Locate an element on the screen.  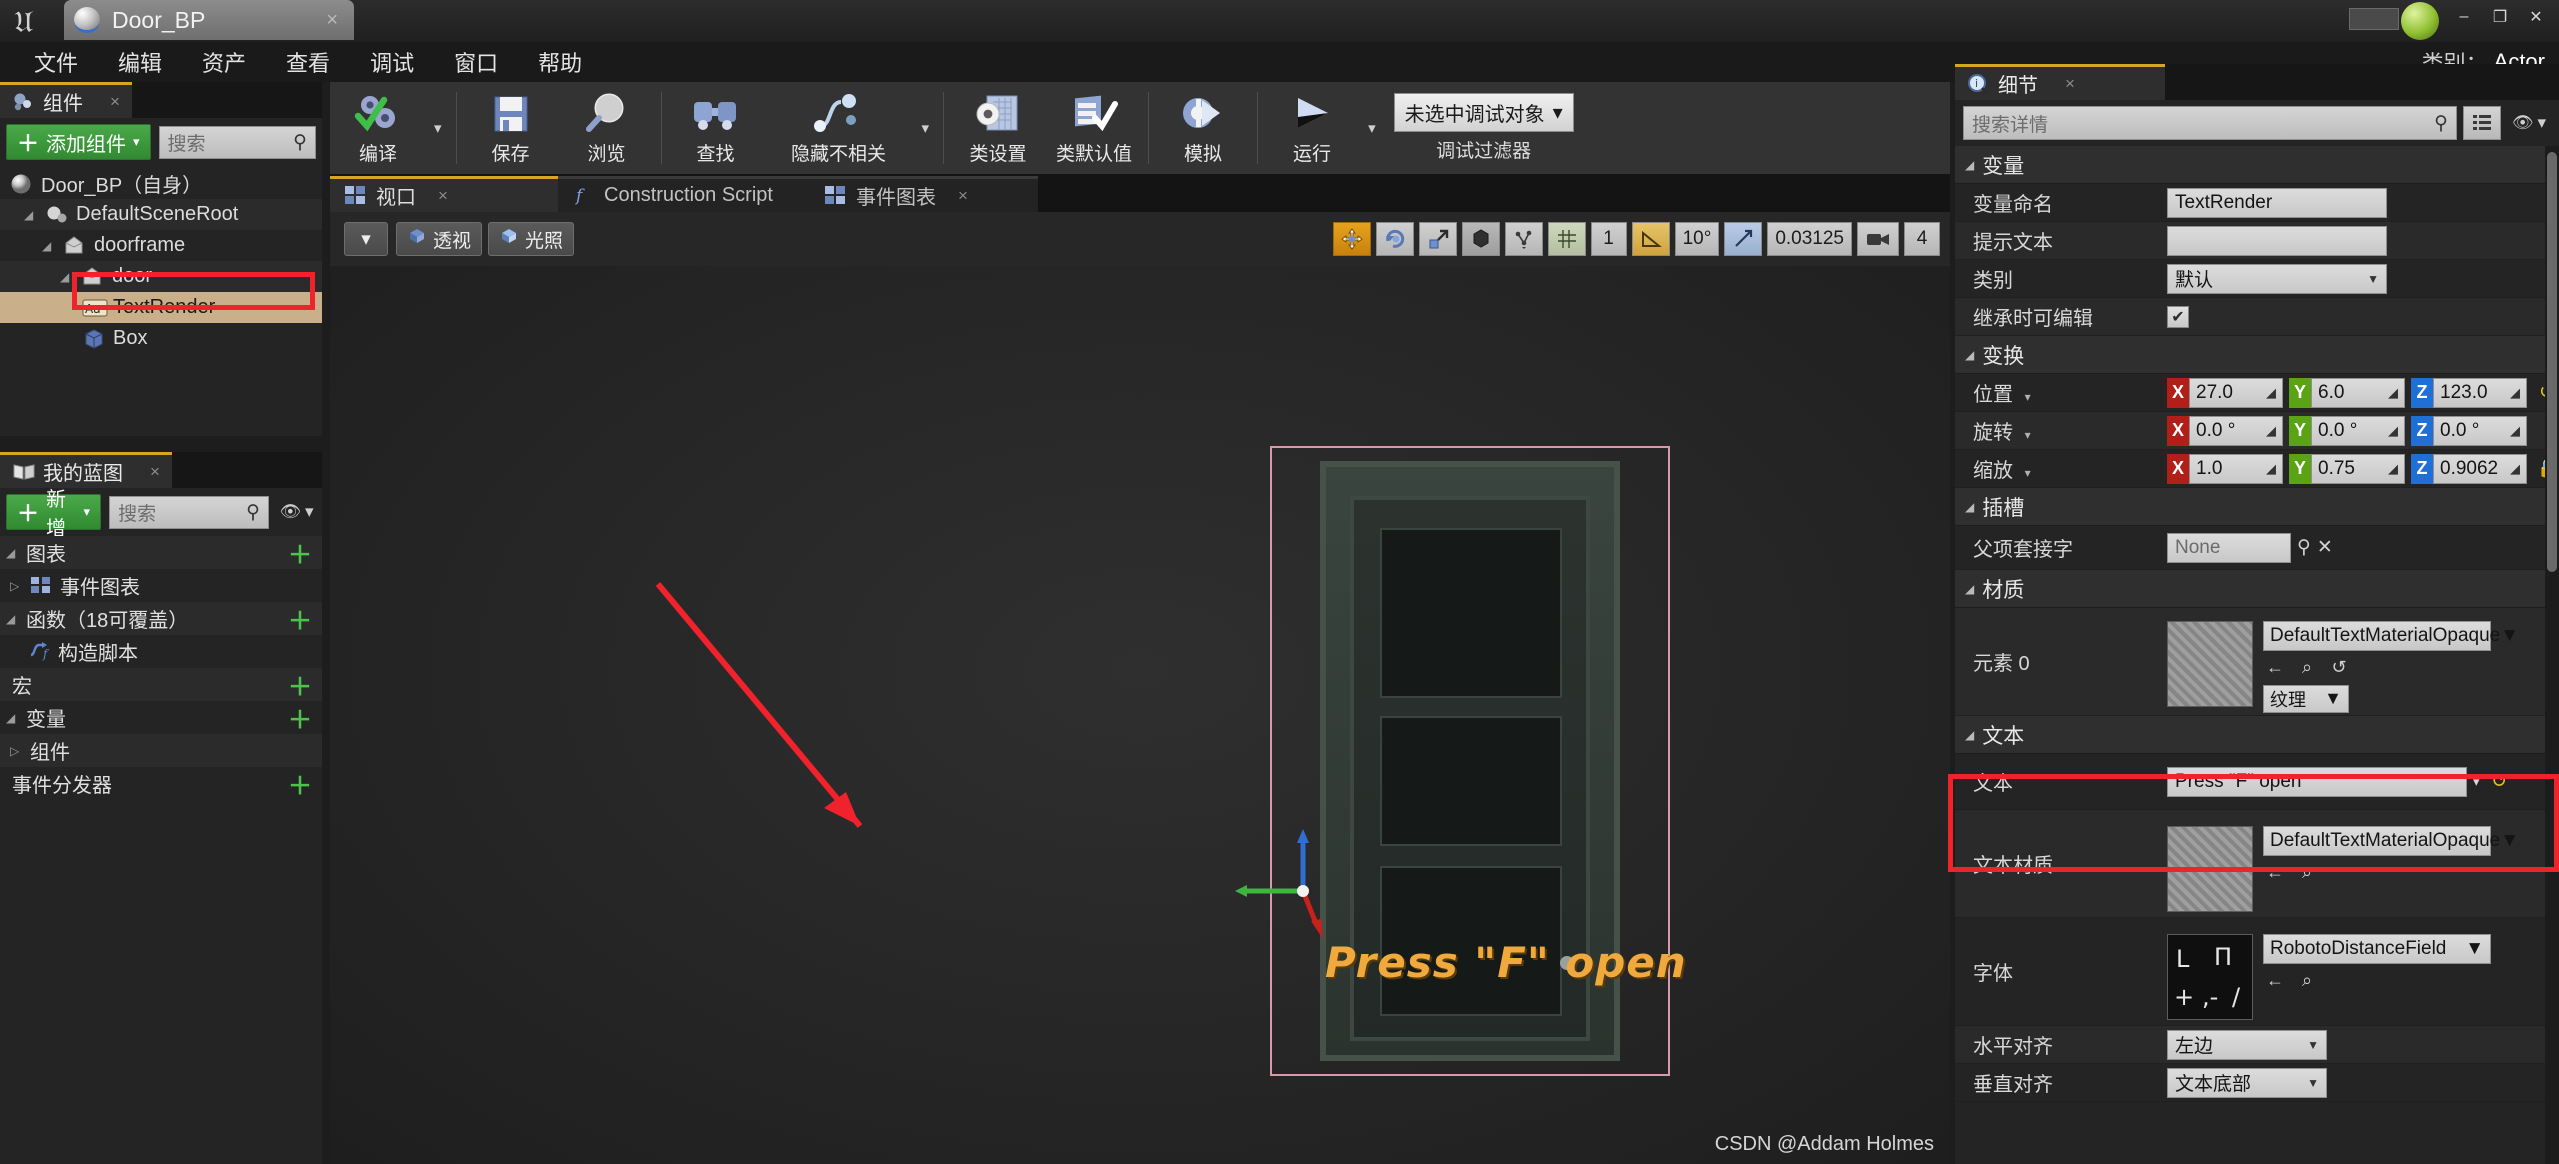
bp-section-variables: ◢ 变量 ＋ is located at coordinates (161, 717).